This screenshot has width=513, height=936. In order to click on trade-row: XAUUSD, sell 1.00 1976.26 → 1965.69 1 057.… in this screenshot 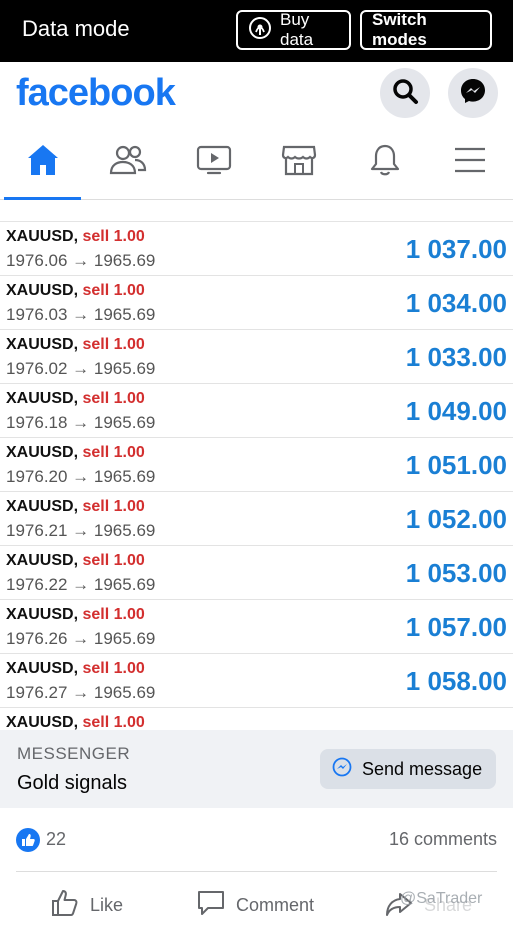, I will do `click(256, 627)`.